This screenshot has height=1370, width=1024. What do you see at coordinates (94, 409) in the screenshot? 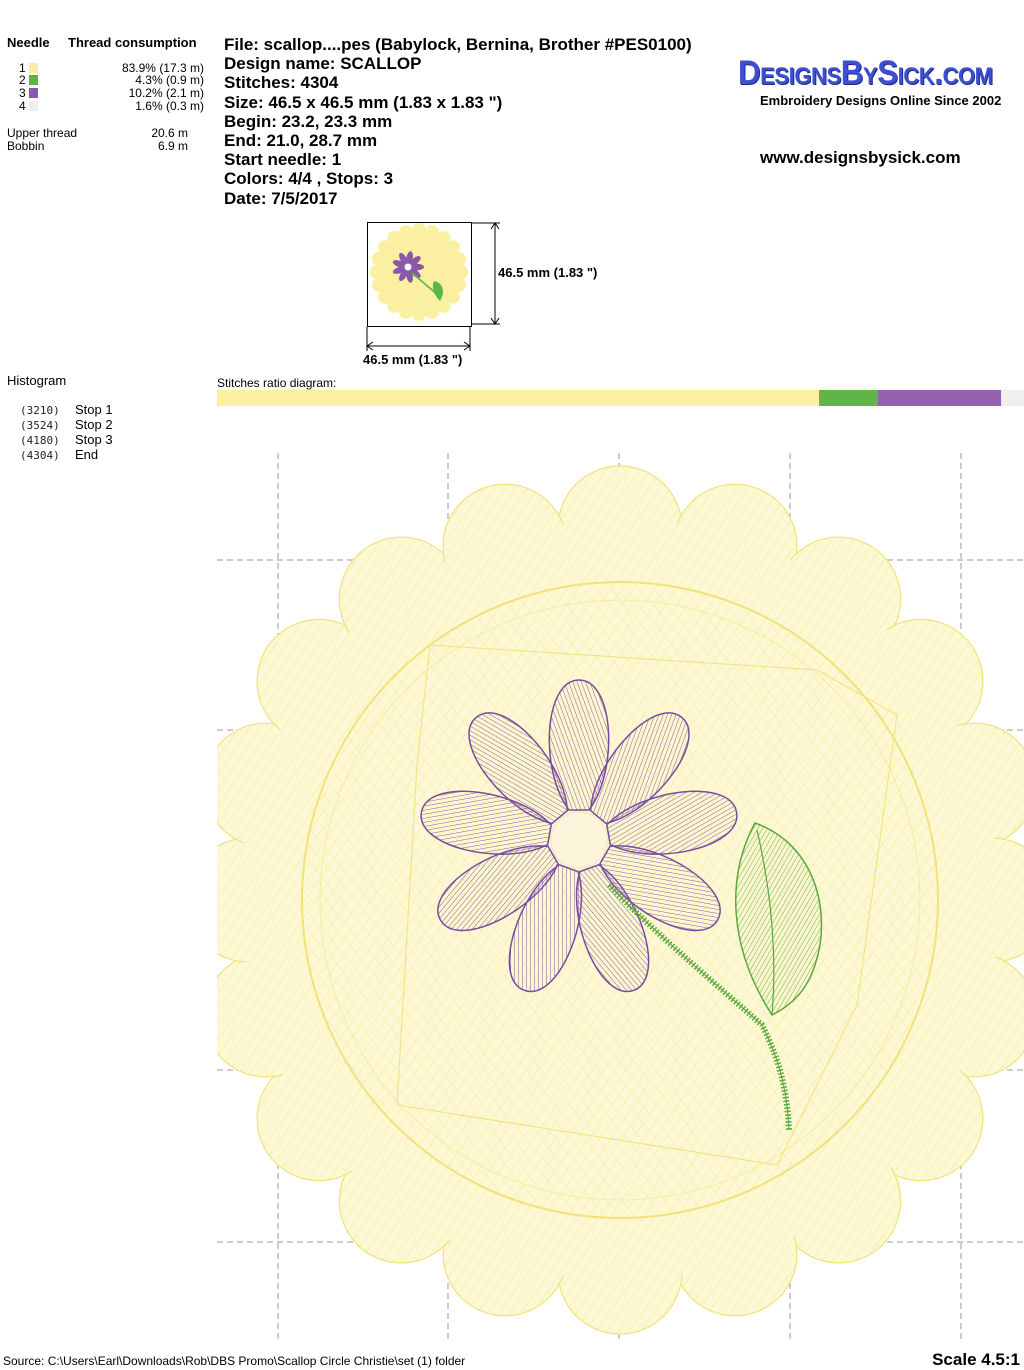
I see `stop-label: Stop 1` at bounding box center [94, 409].